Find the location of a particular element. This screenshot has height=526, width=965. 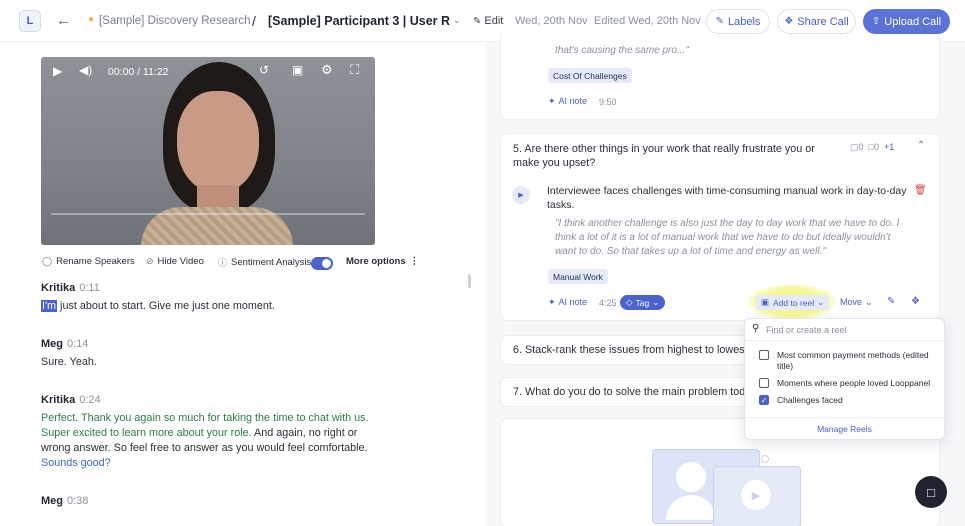

share-call-button: ❖ Share Call is located at coordinates (816, 21).